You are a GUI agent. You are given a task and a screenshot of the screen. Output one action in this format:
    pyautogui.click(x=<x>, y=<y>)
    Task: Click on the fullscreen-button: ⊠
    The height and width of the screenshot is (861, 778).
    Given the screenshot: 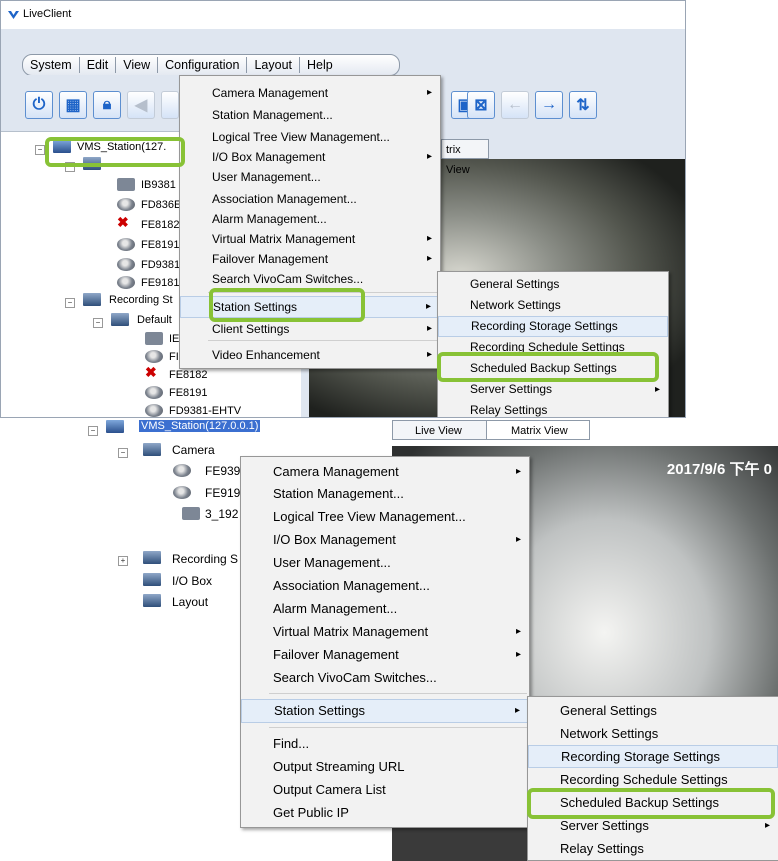 What is the action you would take?
    pyautogui.click(x=481, y=105)
    